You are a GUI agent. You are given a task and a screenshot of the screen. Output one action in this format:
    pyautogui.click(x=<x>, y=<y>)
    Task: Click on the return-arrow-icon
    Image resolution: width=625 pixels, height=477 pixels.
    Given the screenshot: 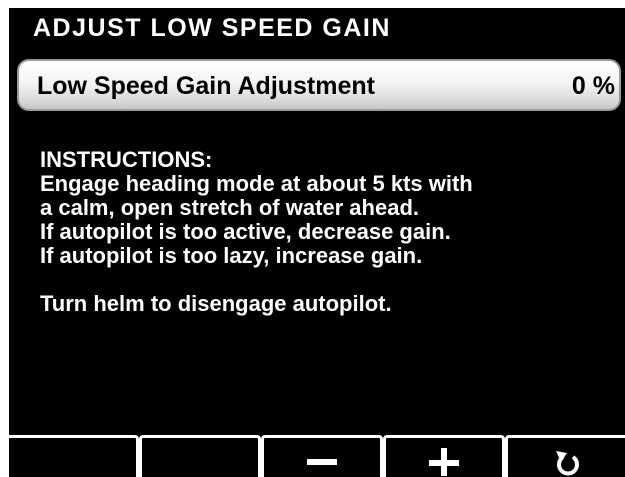 What is the action you would take?
    pyautogui.click(x=567, y=463)
    